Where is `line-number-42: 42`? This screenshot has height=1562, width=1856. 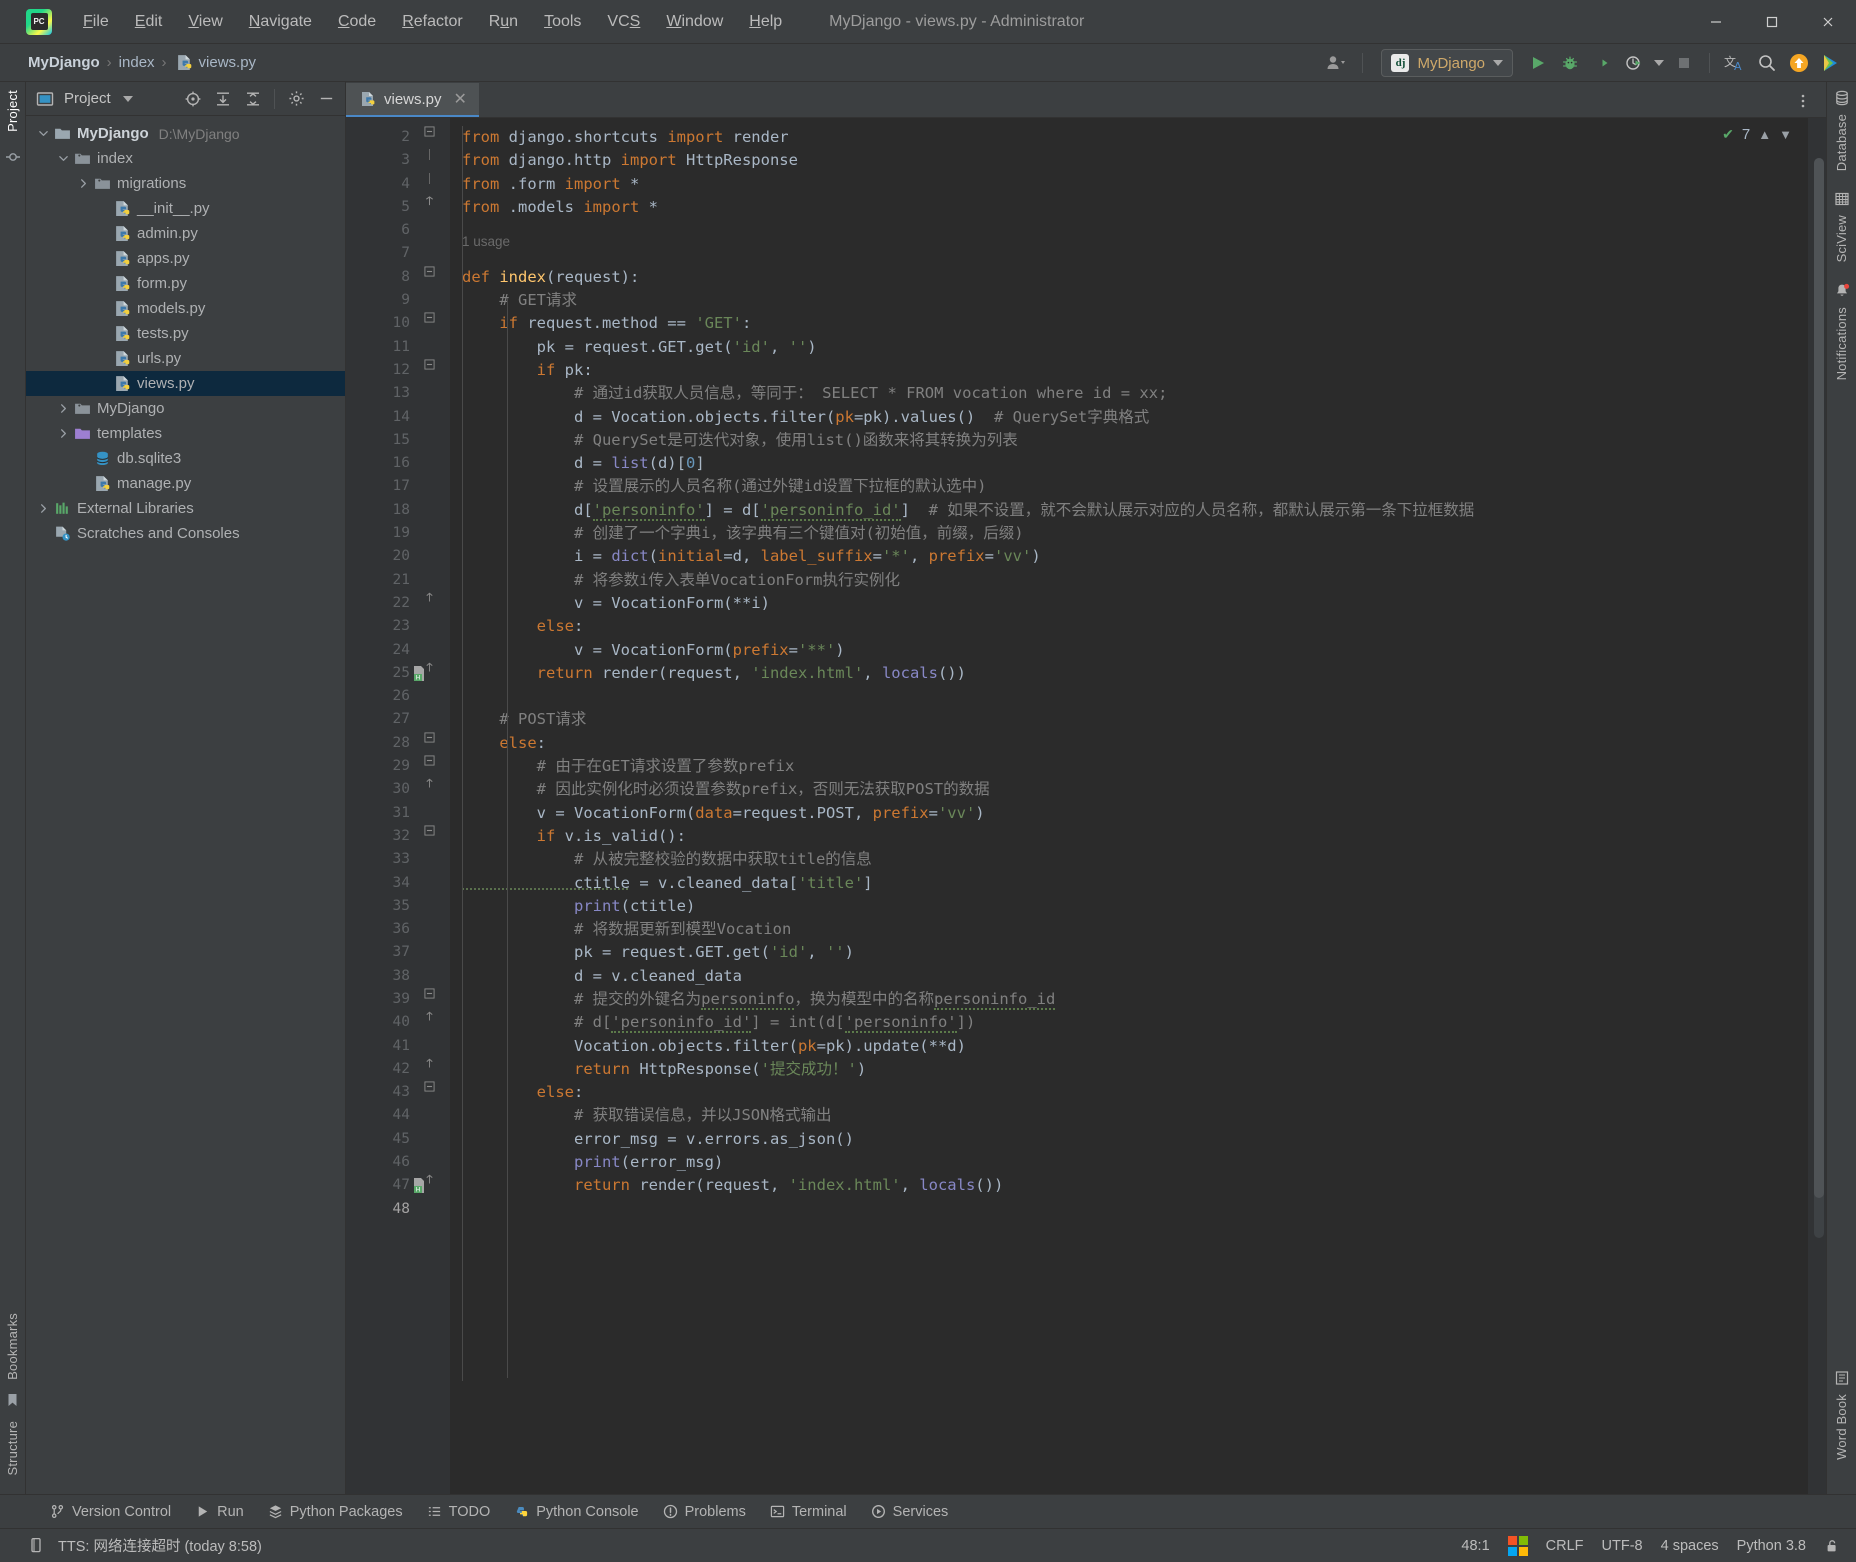
line-number-42: 42 is located at coordinates (385, 1069).